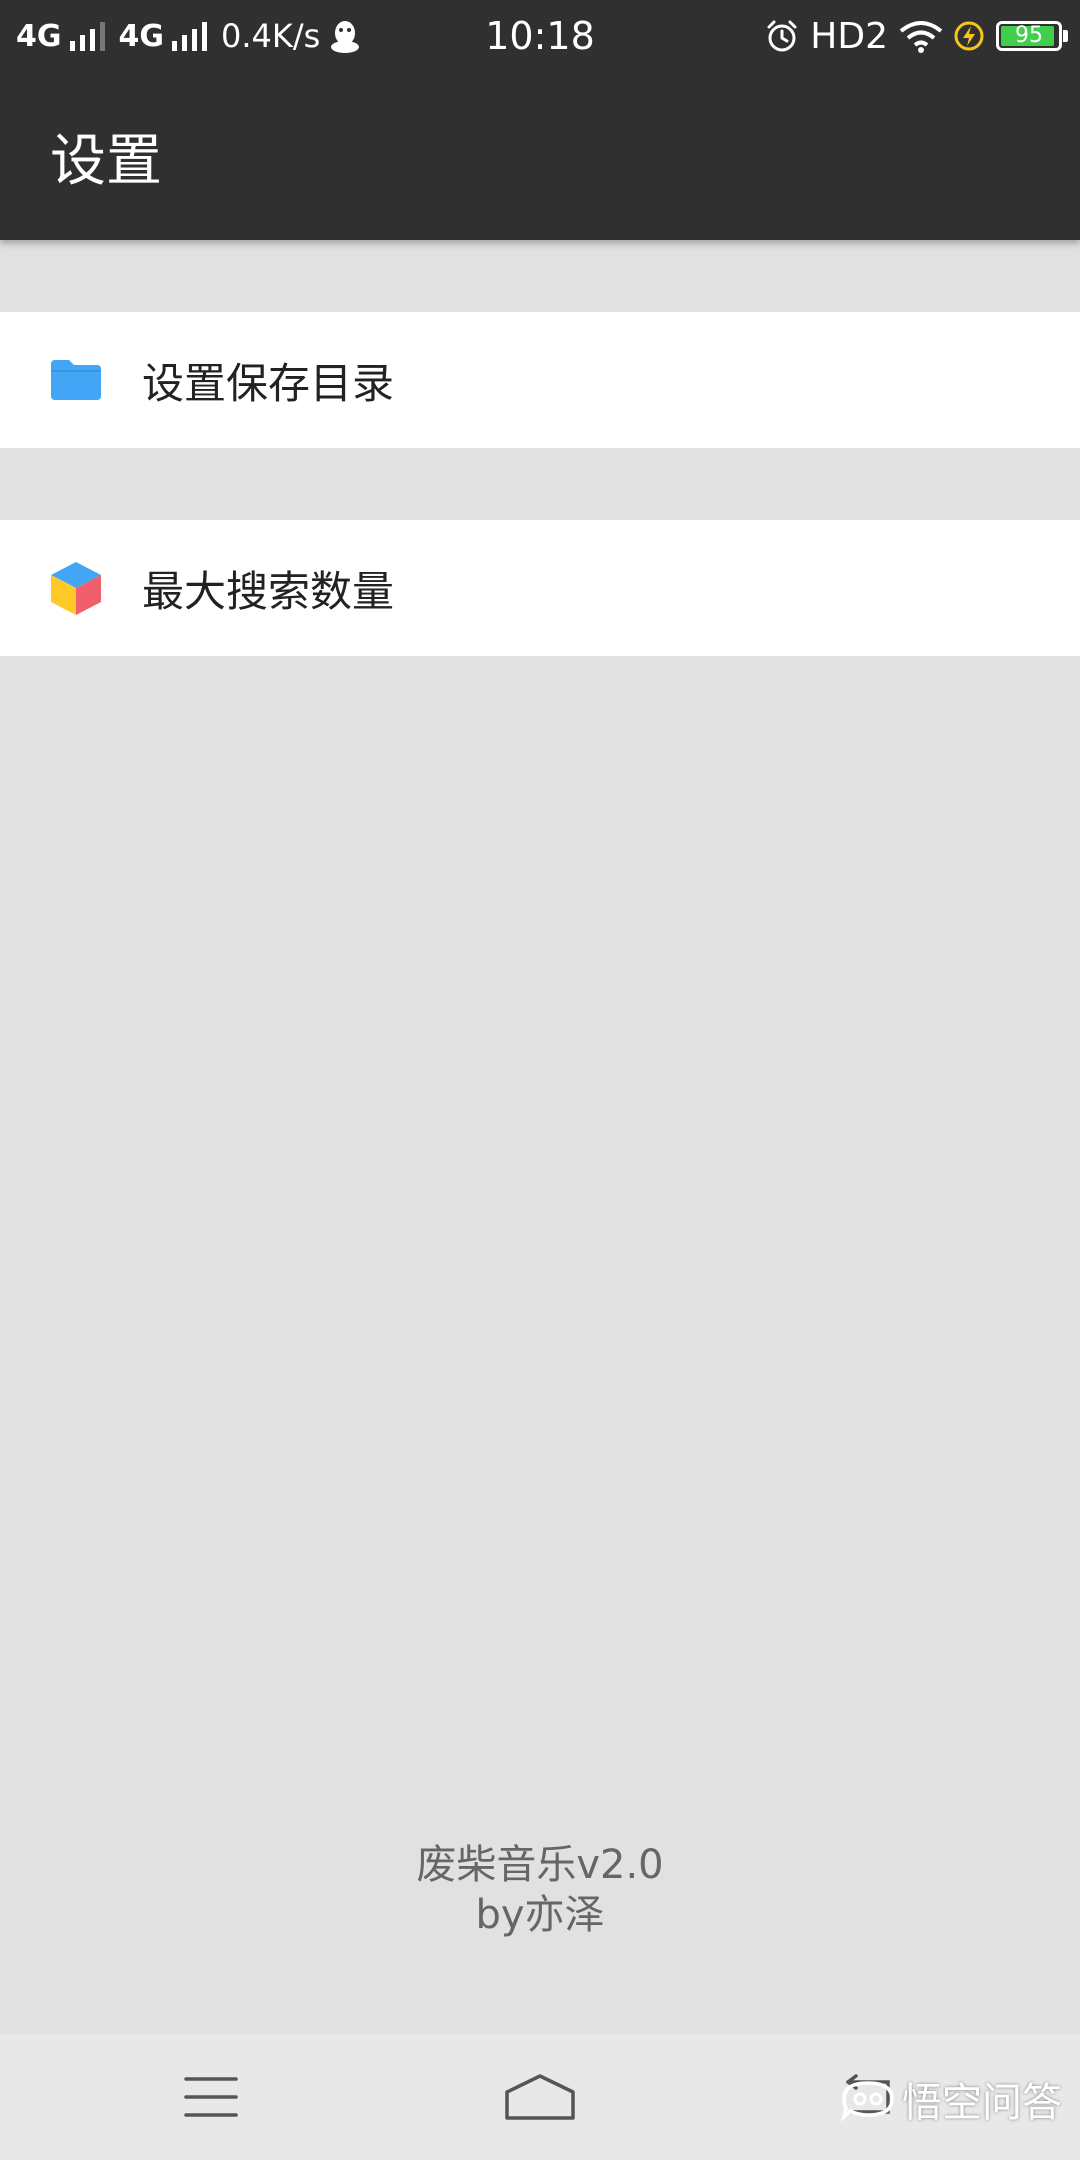 This screenshot has height=2160, width=1080. I want to click on home-button, so click(540, 2097).